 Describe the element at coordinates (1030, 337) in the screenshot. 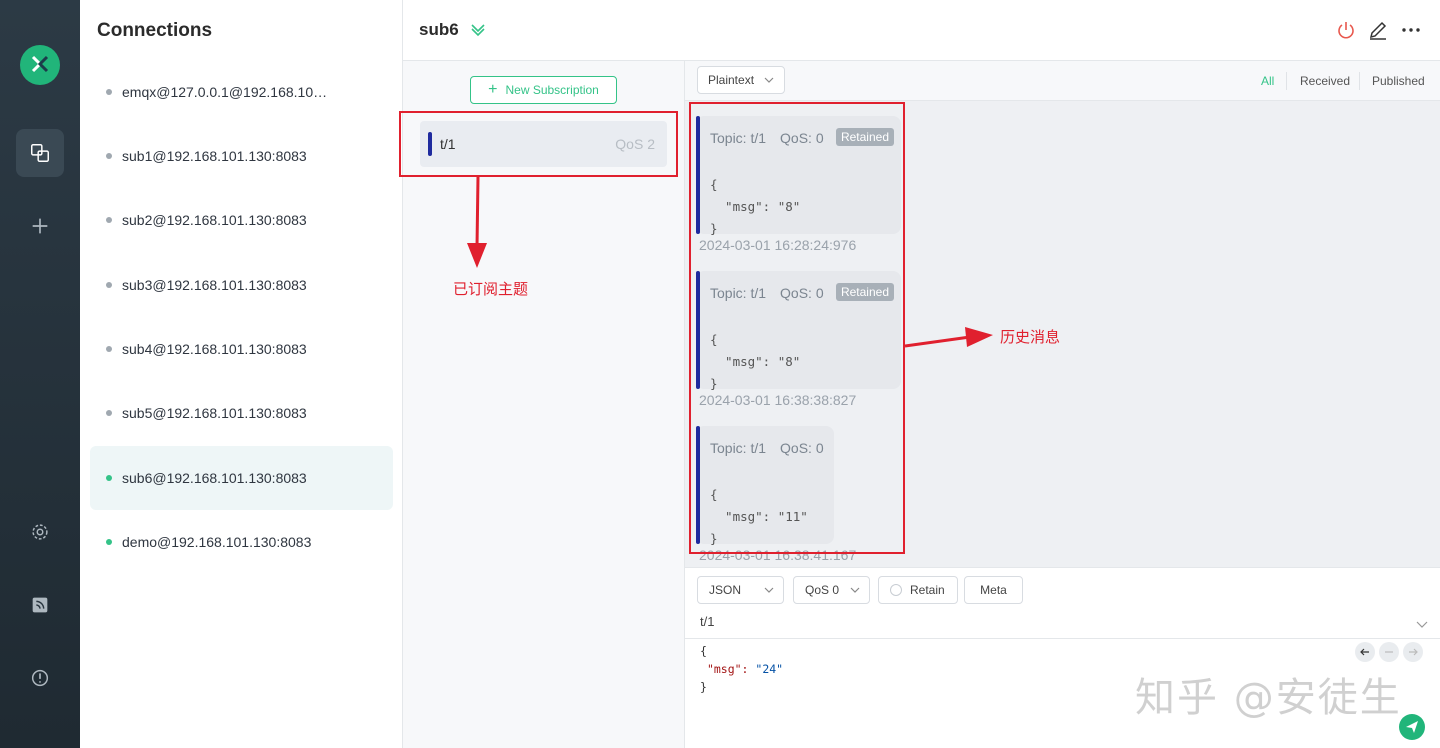

I see `annotation-history-messages: 历史消息` at that location.